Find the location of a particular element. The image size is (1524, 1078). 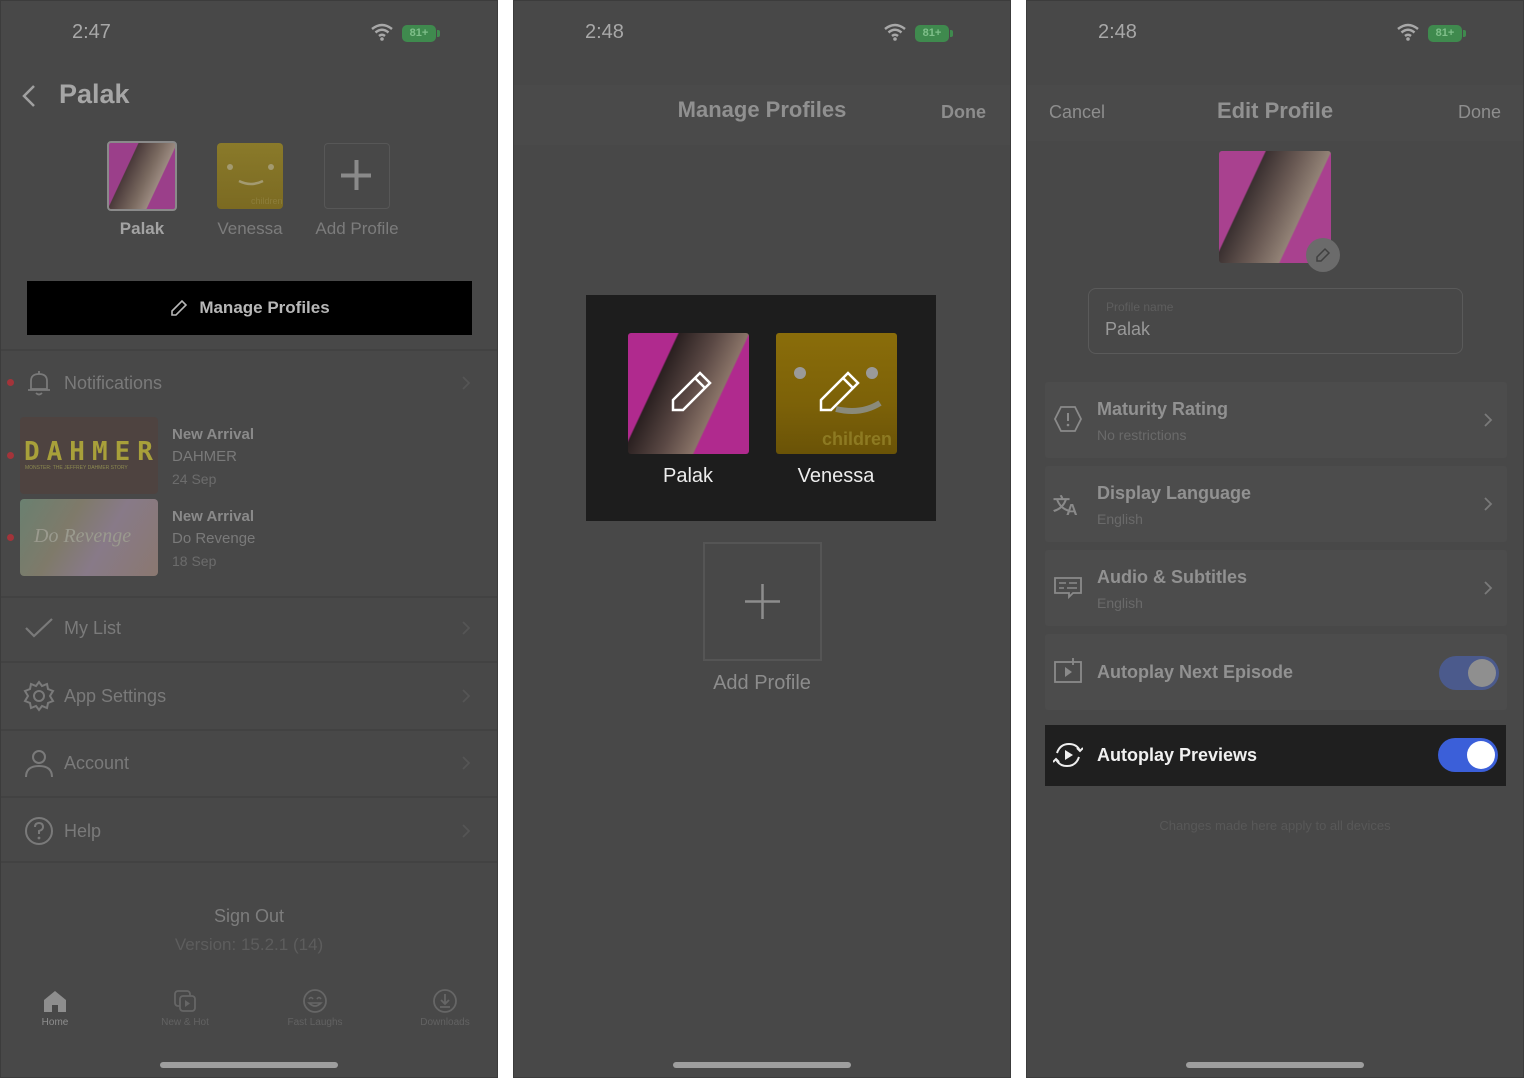

setting-autoplay-next-episode: Autoplay Next Episode is located at coordinates (1276, 672).